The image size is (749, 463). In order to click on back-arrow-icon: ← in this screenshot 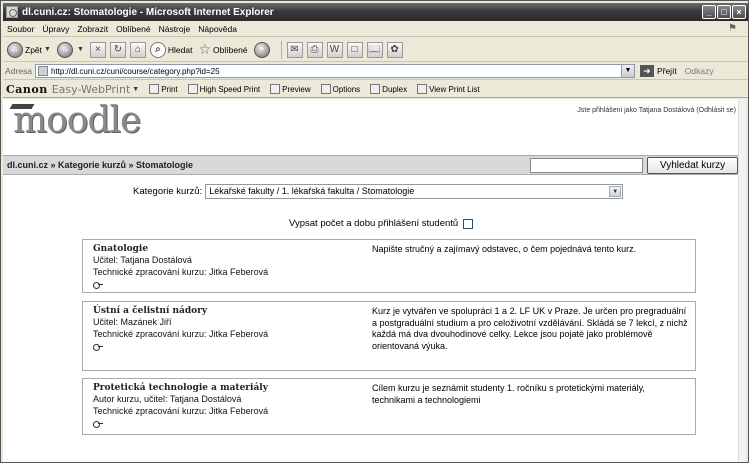, I will do `click(15, 49)`.